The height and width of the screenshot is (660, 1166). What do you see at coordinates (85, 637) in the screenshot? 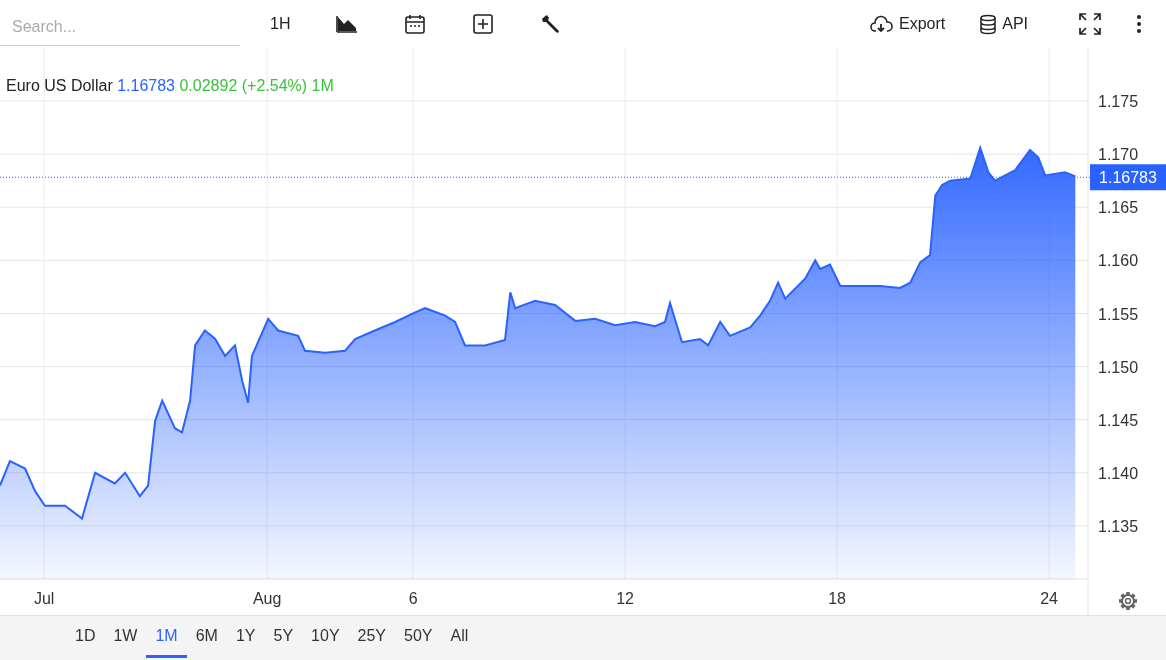
I see `range-tab: 1D` at bounding box center [85, 637].